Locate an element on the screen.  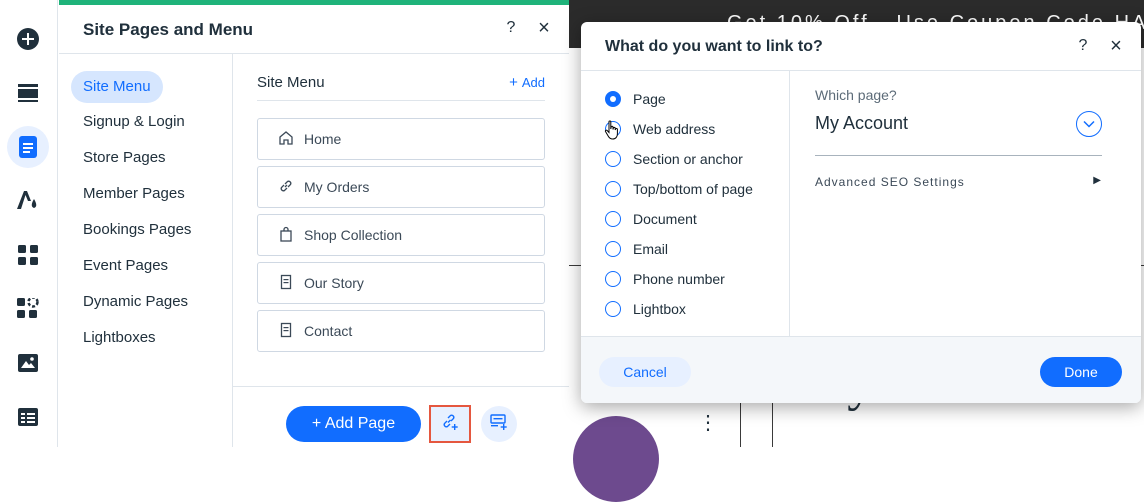
nav-item-store-pages: Store Pages is located at coordinates (124, 158).